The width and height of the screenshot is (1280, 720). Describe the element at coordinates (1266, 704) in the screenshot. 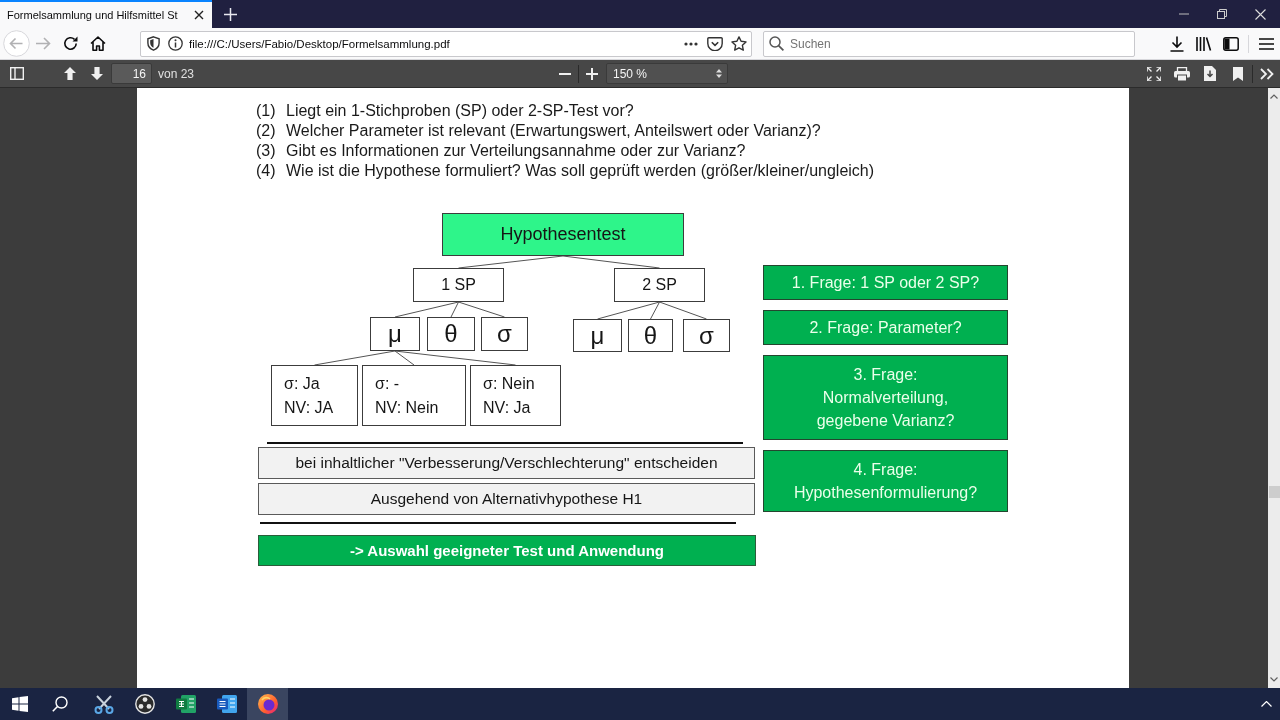

I see `chevron-up-icon` at that location.